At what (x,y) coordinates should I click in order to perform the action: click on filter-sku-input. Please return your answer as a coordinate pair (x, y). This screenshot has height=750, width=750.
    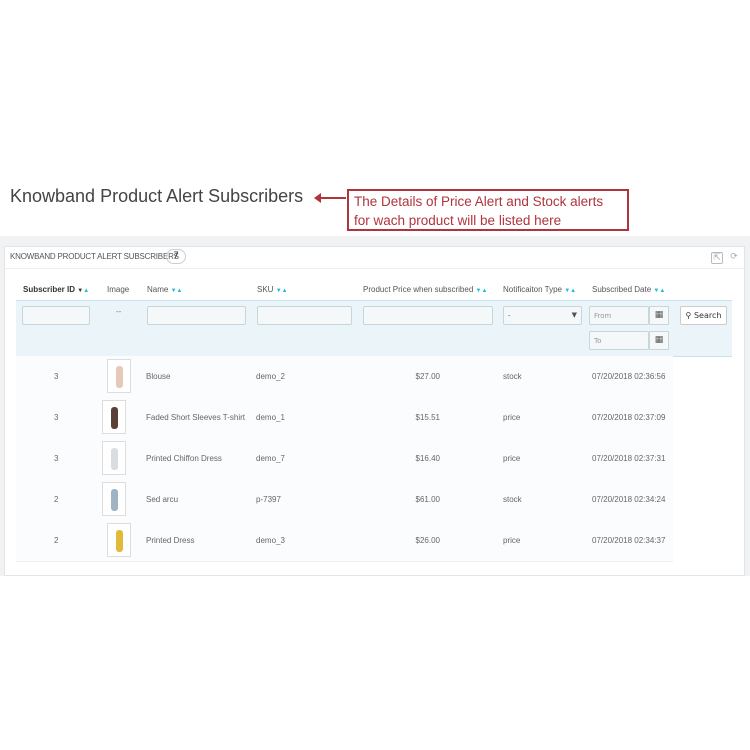
    Looking at the image, I should click on (304, 315).